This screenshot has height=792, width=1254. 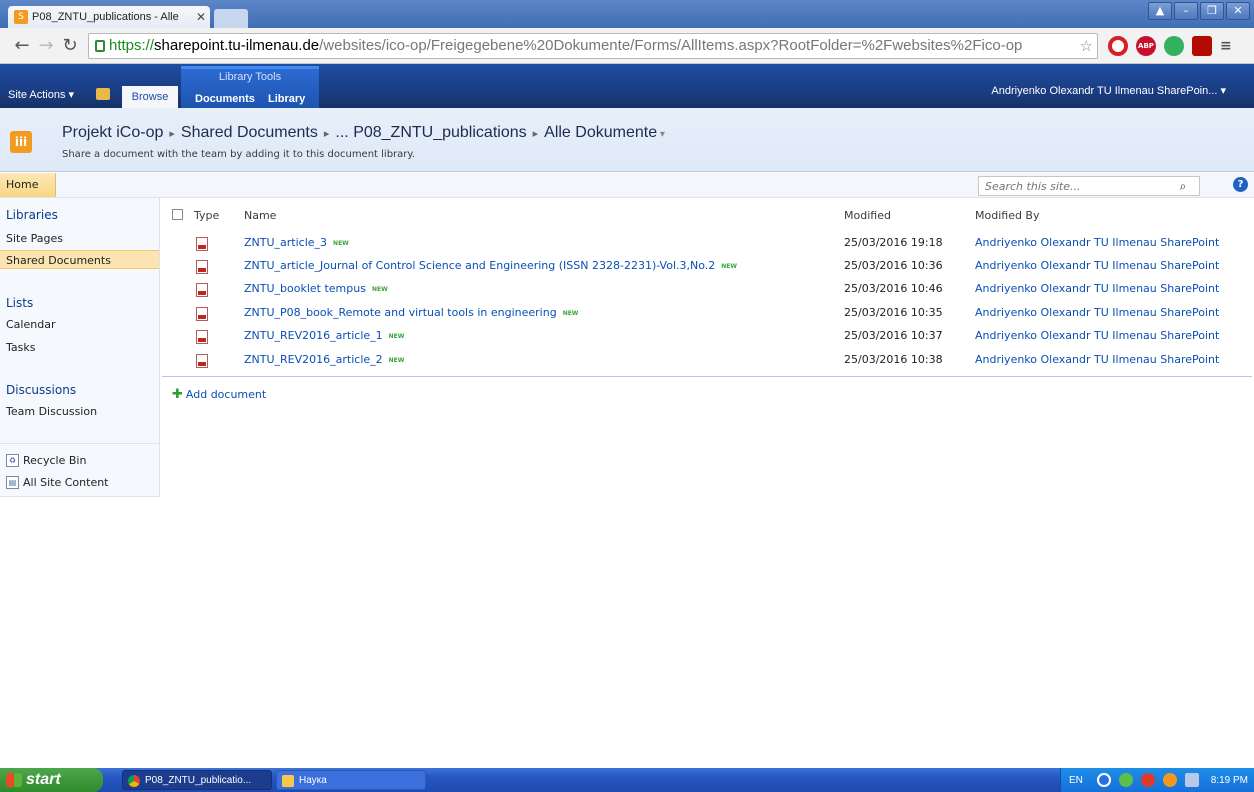 I want to click on clock: 8:19 PM, so click(x=1229, y=780).